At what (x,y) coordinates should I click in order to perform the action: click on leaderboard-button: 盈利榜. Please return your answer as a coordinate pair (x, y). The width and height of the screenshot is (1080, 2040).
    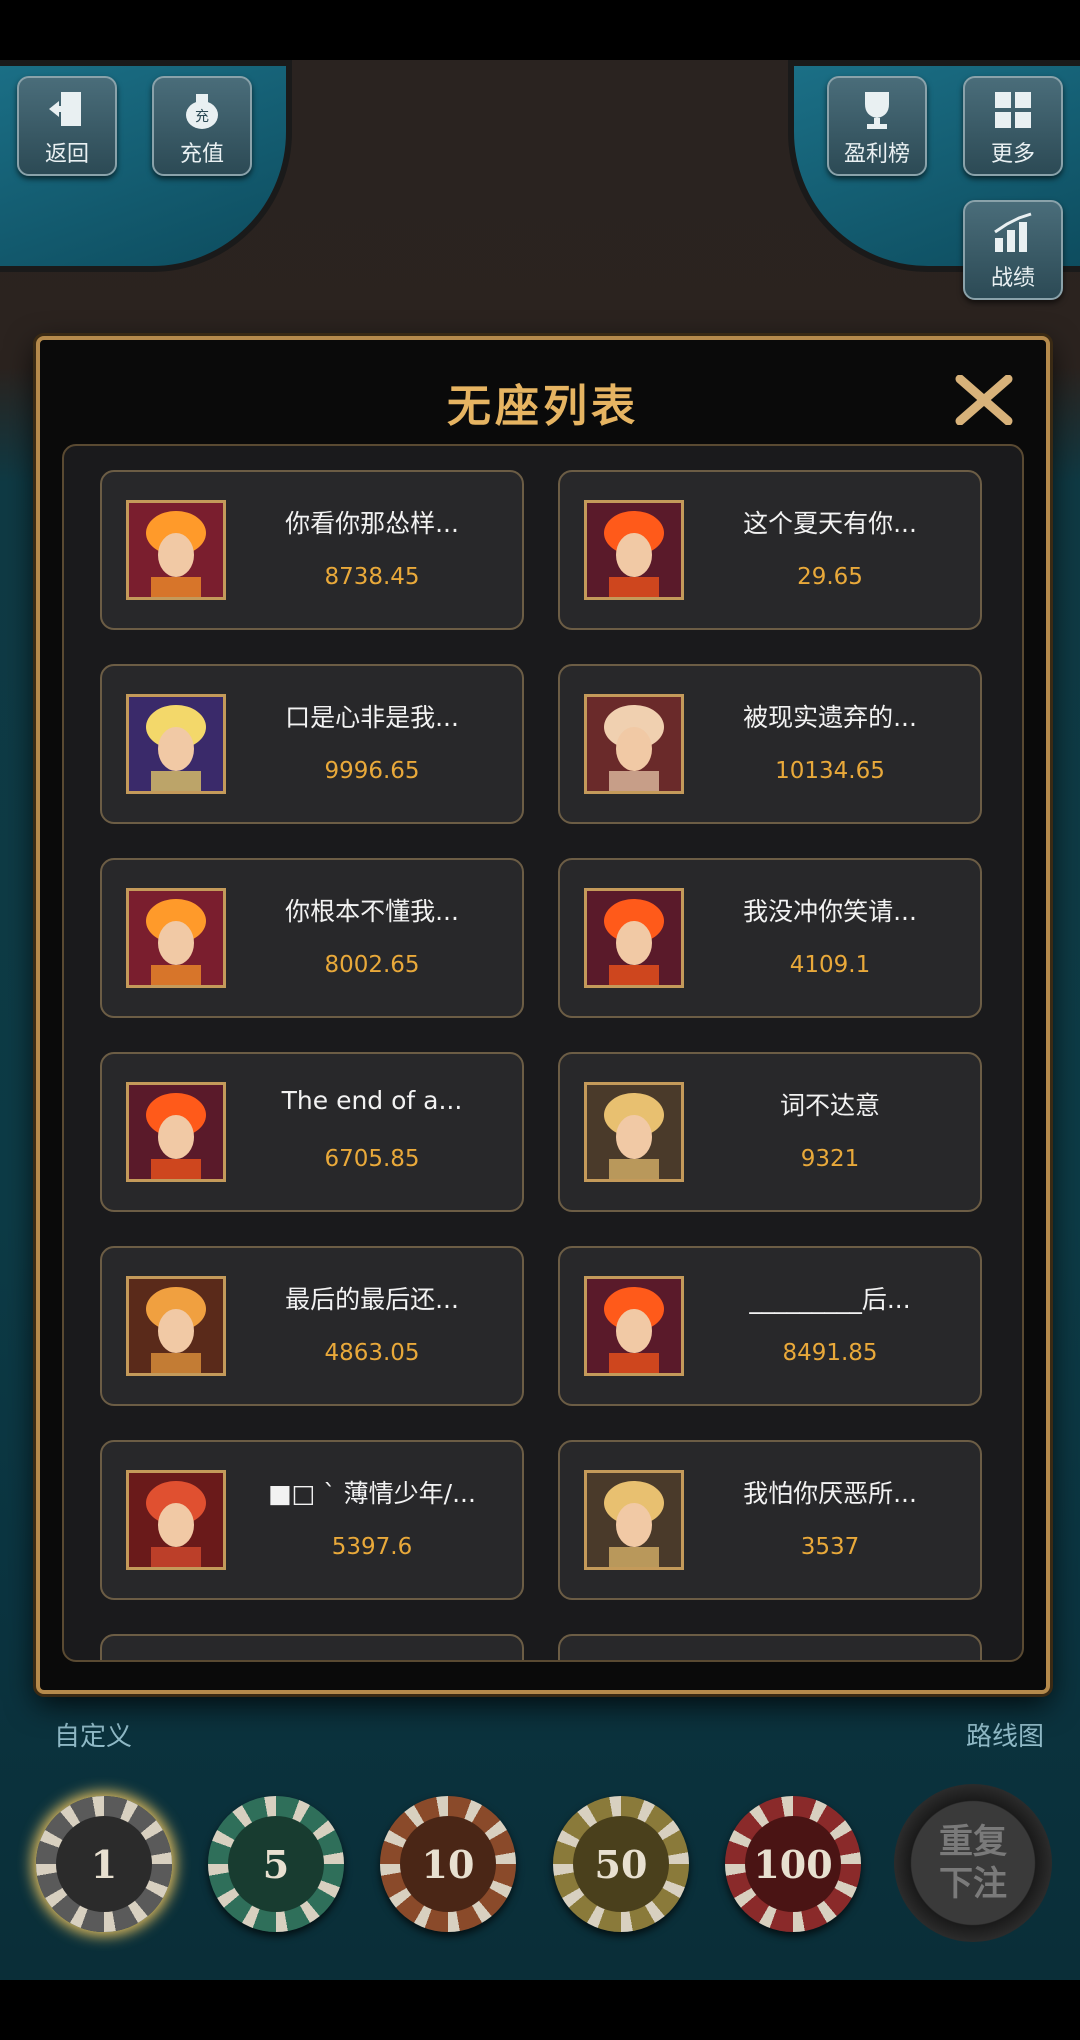
    Looking at the image, I should click on (877, 126).